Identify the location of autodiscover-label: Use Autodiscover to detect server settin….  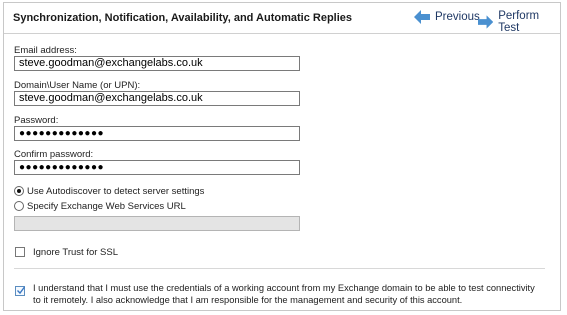
(116, 191).